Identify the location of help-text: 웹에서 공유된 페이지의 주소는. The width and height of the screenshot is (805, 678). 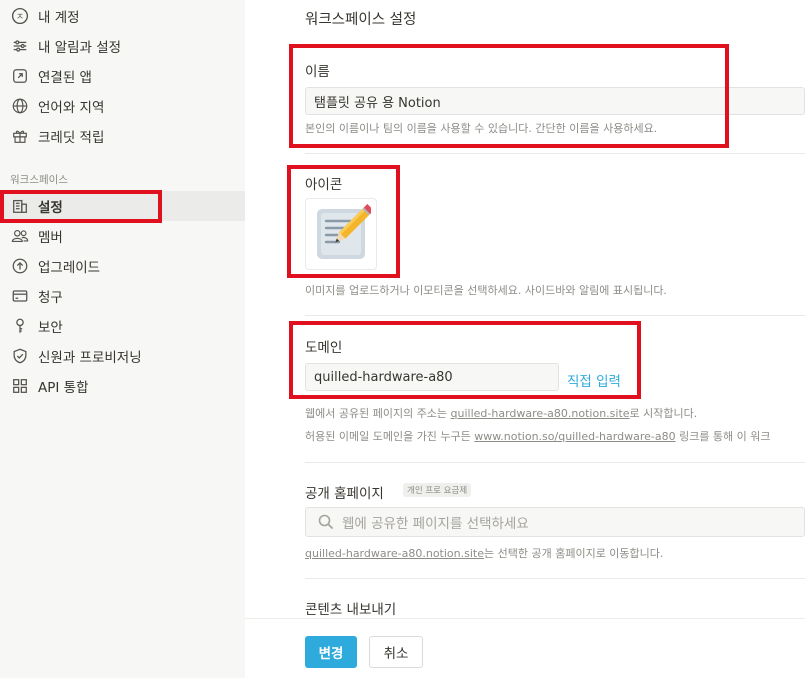
(378, 413).